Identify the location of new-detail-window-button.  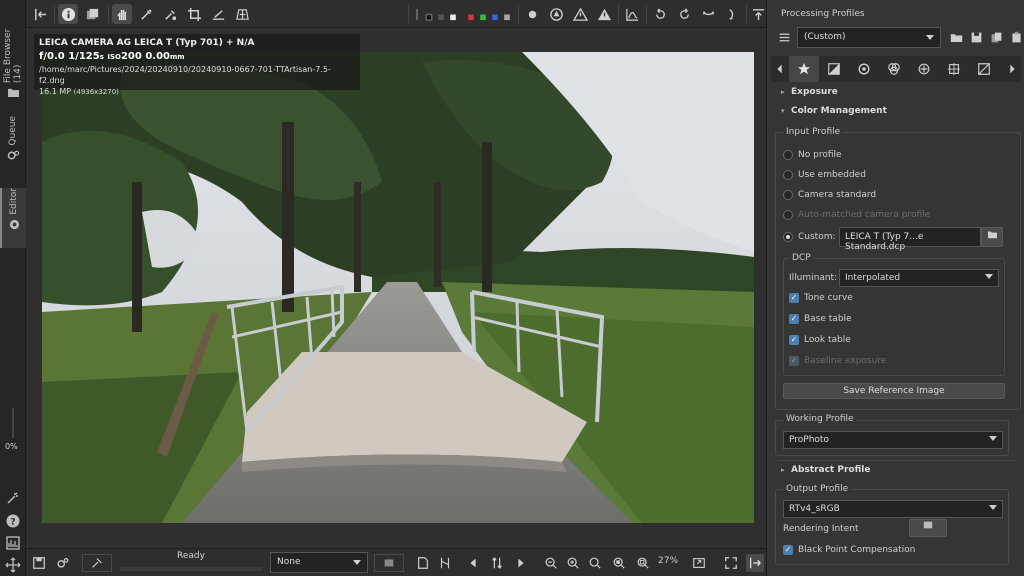
(699, 563).